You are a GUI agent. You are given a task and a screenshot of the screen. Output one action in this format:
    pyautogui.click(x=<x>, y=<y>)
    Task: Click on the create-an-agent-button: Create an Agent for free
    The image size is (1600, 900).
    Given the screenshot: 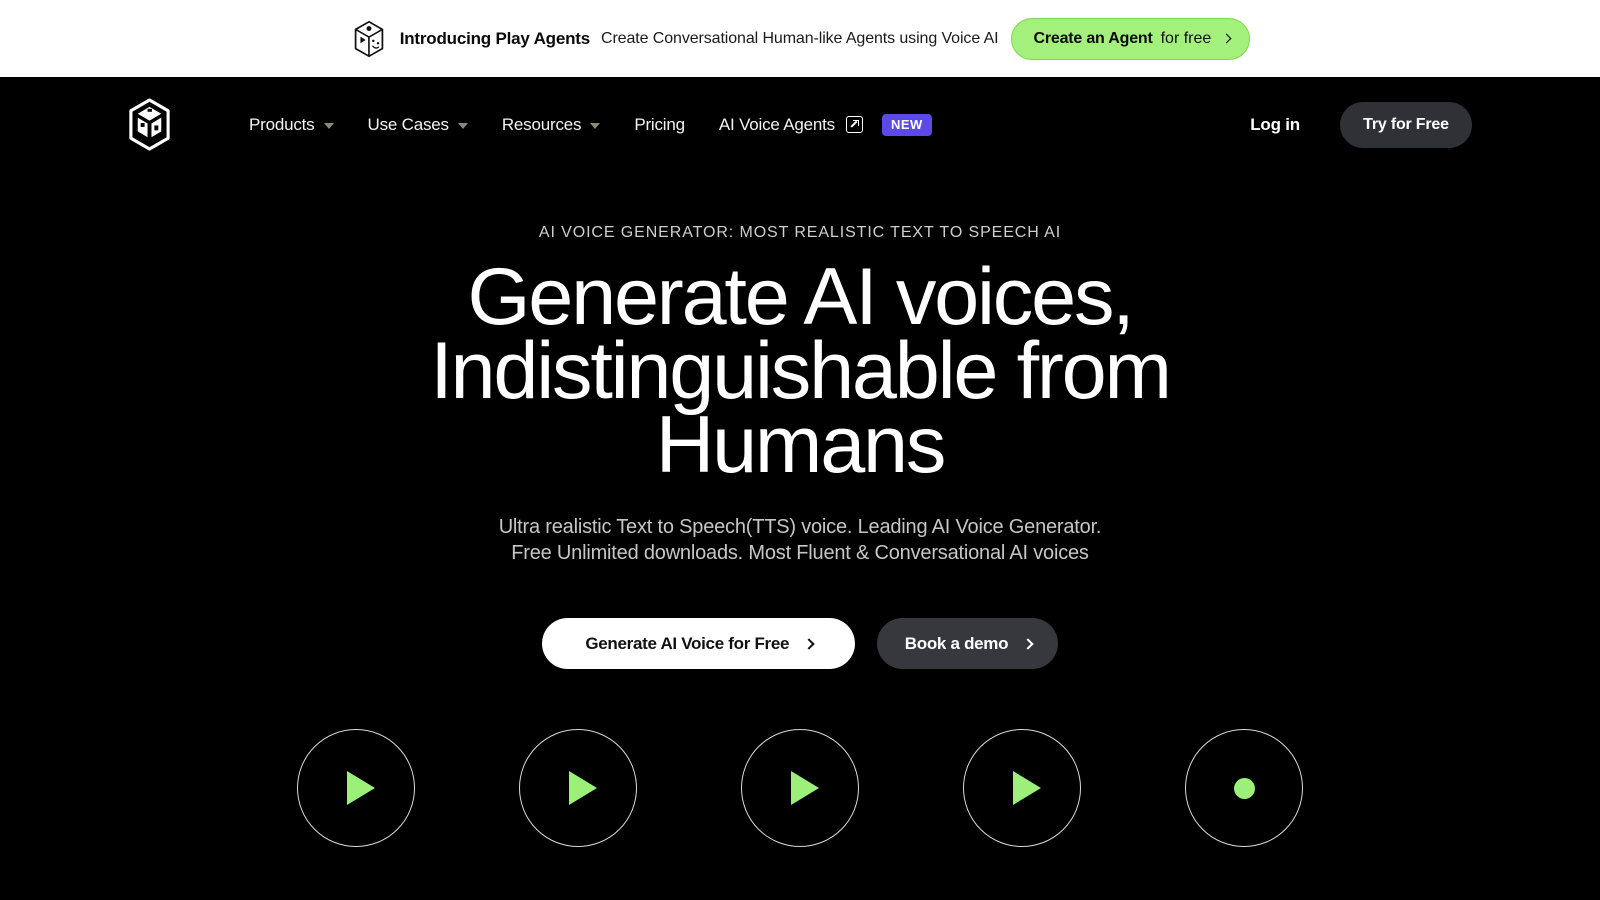 What is the action you would take?
    pyautogui.click(x=1130, y=38)
    